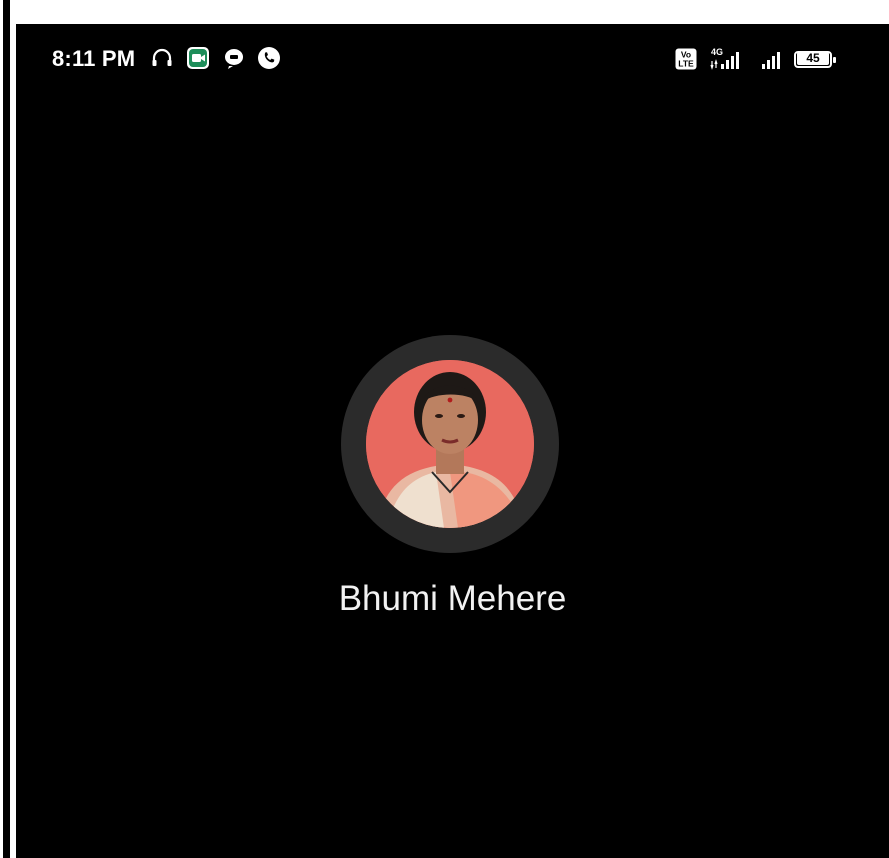 The image size is (889, 858). What do you see at coordinates (452, 598) in the screenshot?
I see `caller-name: Bhumi Mehere` at bounding box center [452, 598].